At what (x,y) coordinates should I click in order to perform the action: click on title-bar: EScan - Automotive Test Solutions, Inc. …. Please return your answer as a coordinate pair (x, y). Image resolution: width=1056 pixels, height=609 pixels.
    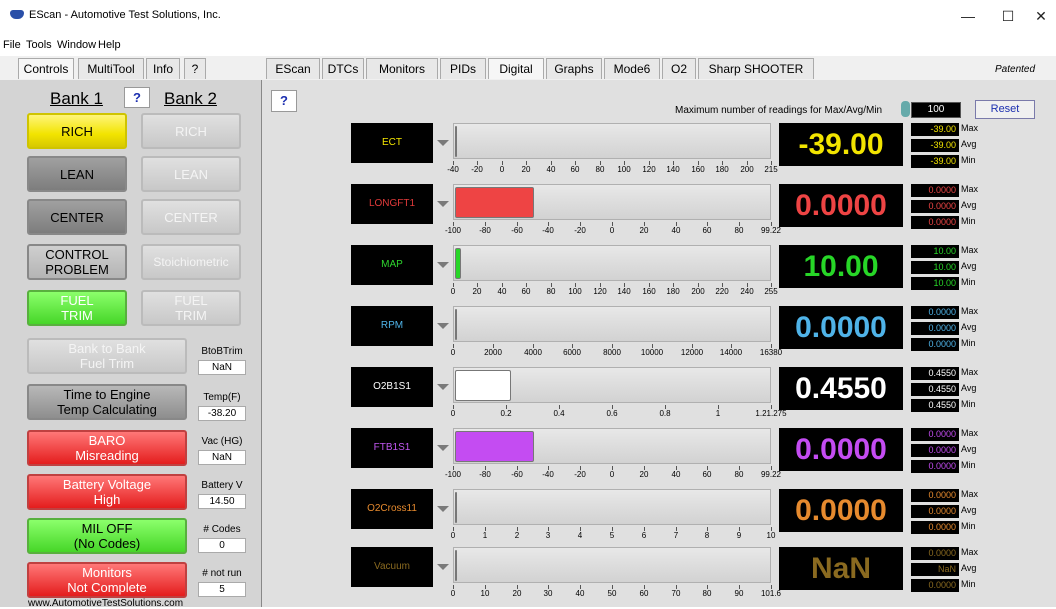
    Looking at the image, I should click on (528, 19).